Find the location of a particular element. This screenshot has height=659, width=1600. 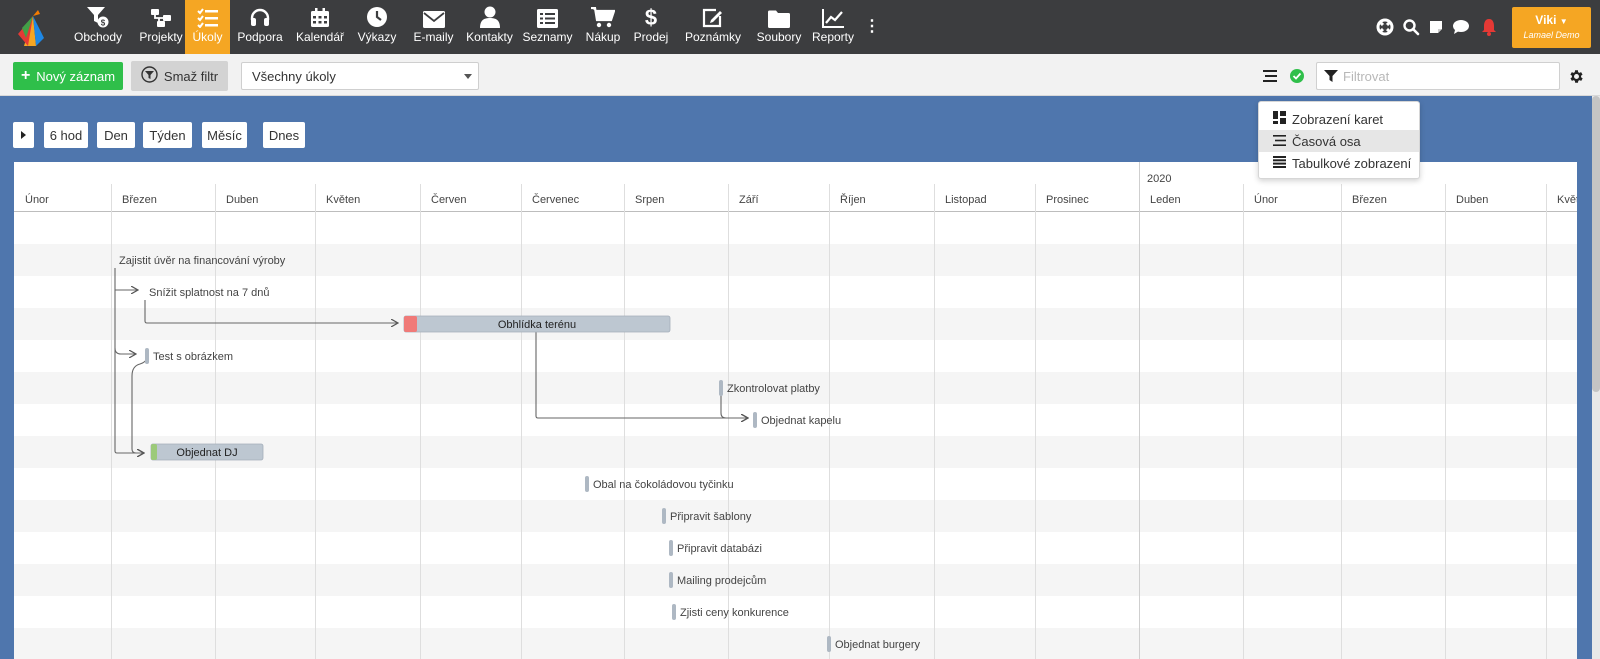

task-label: Připravit databázi is located at coordinates (719, 549).